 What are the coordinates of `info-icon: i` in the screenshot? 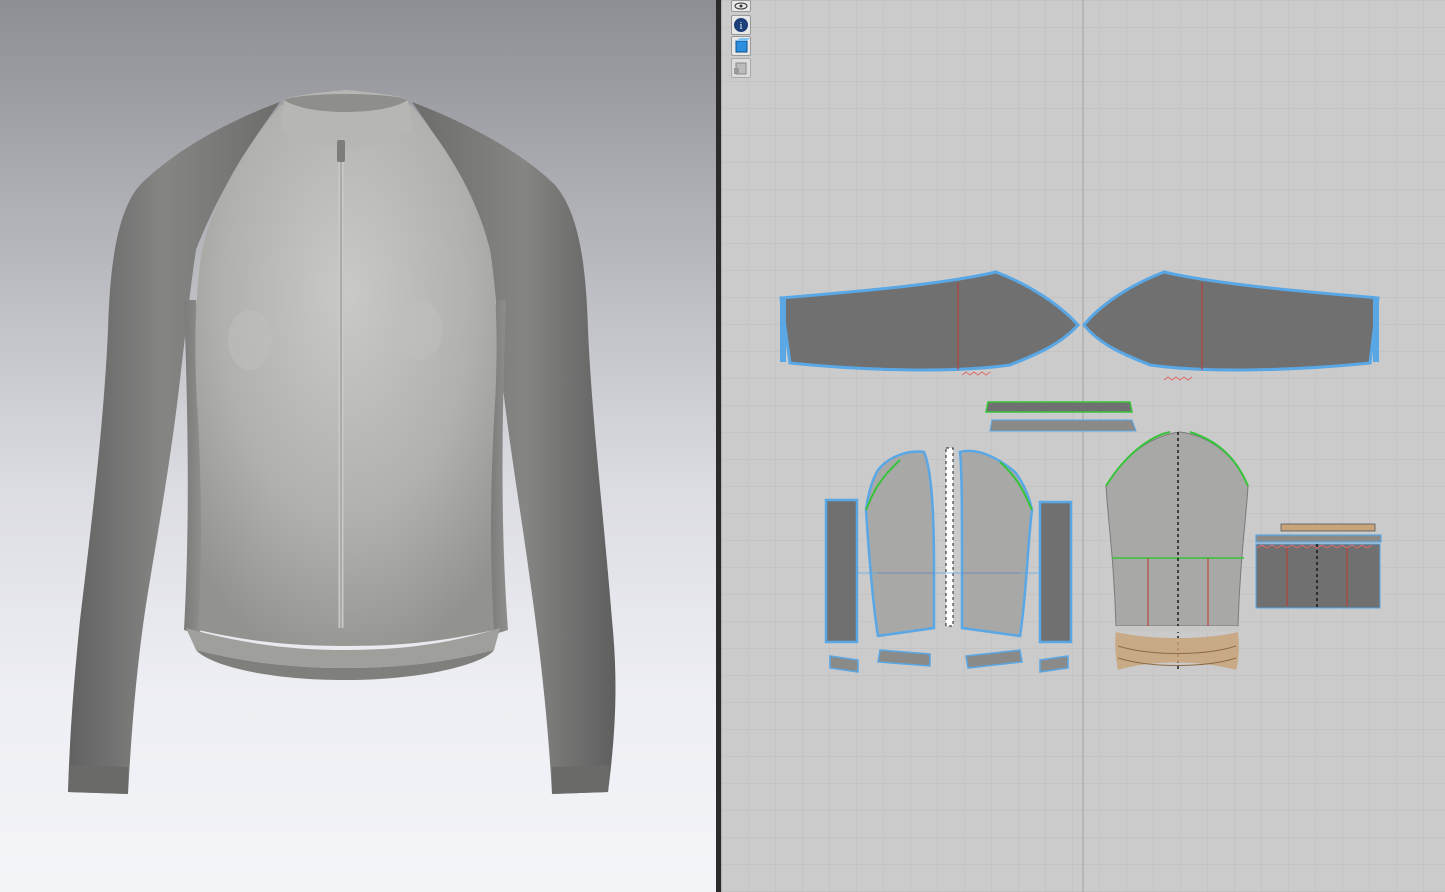 It's located at (741, 25).